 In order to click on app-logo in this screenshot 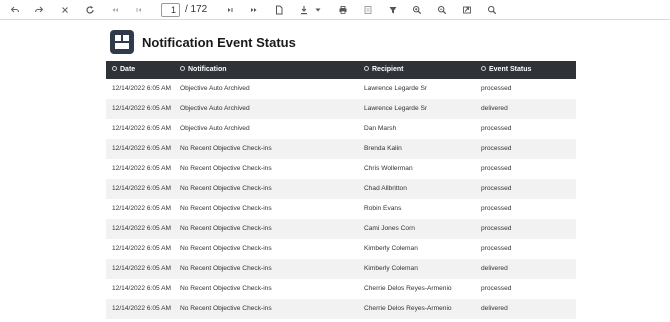, I will do `click(122, 42)`.